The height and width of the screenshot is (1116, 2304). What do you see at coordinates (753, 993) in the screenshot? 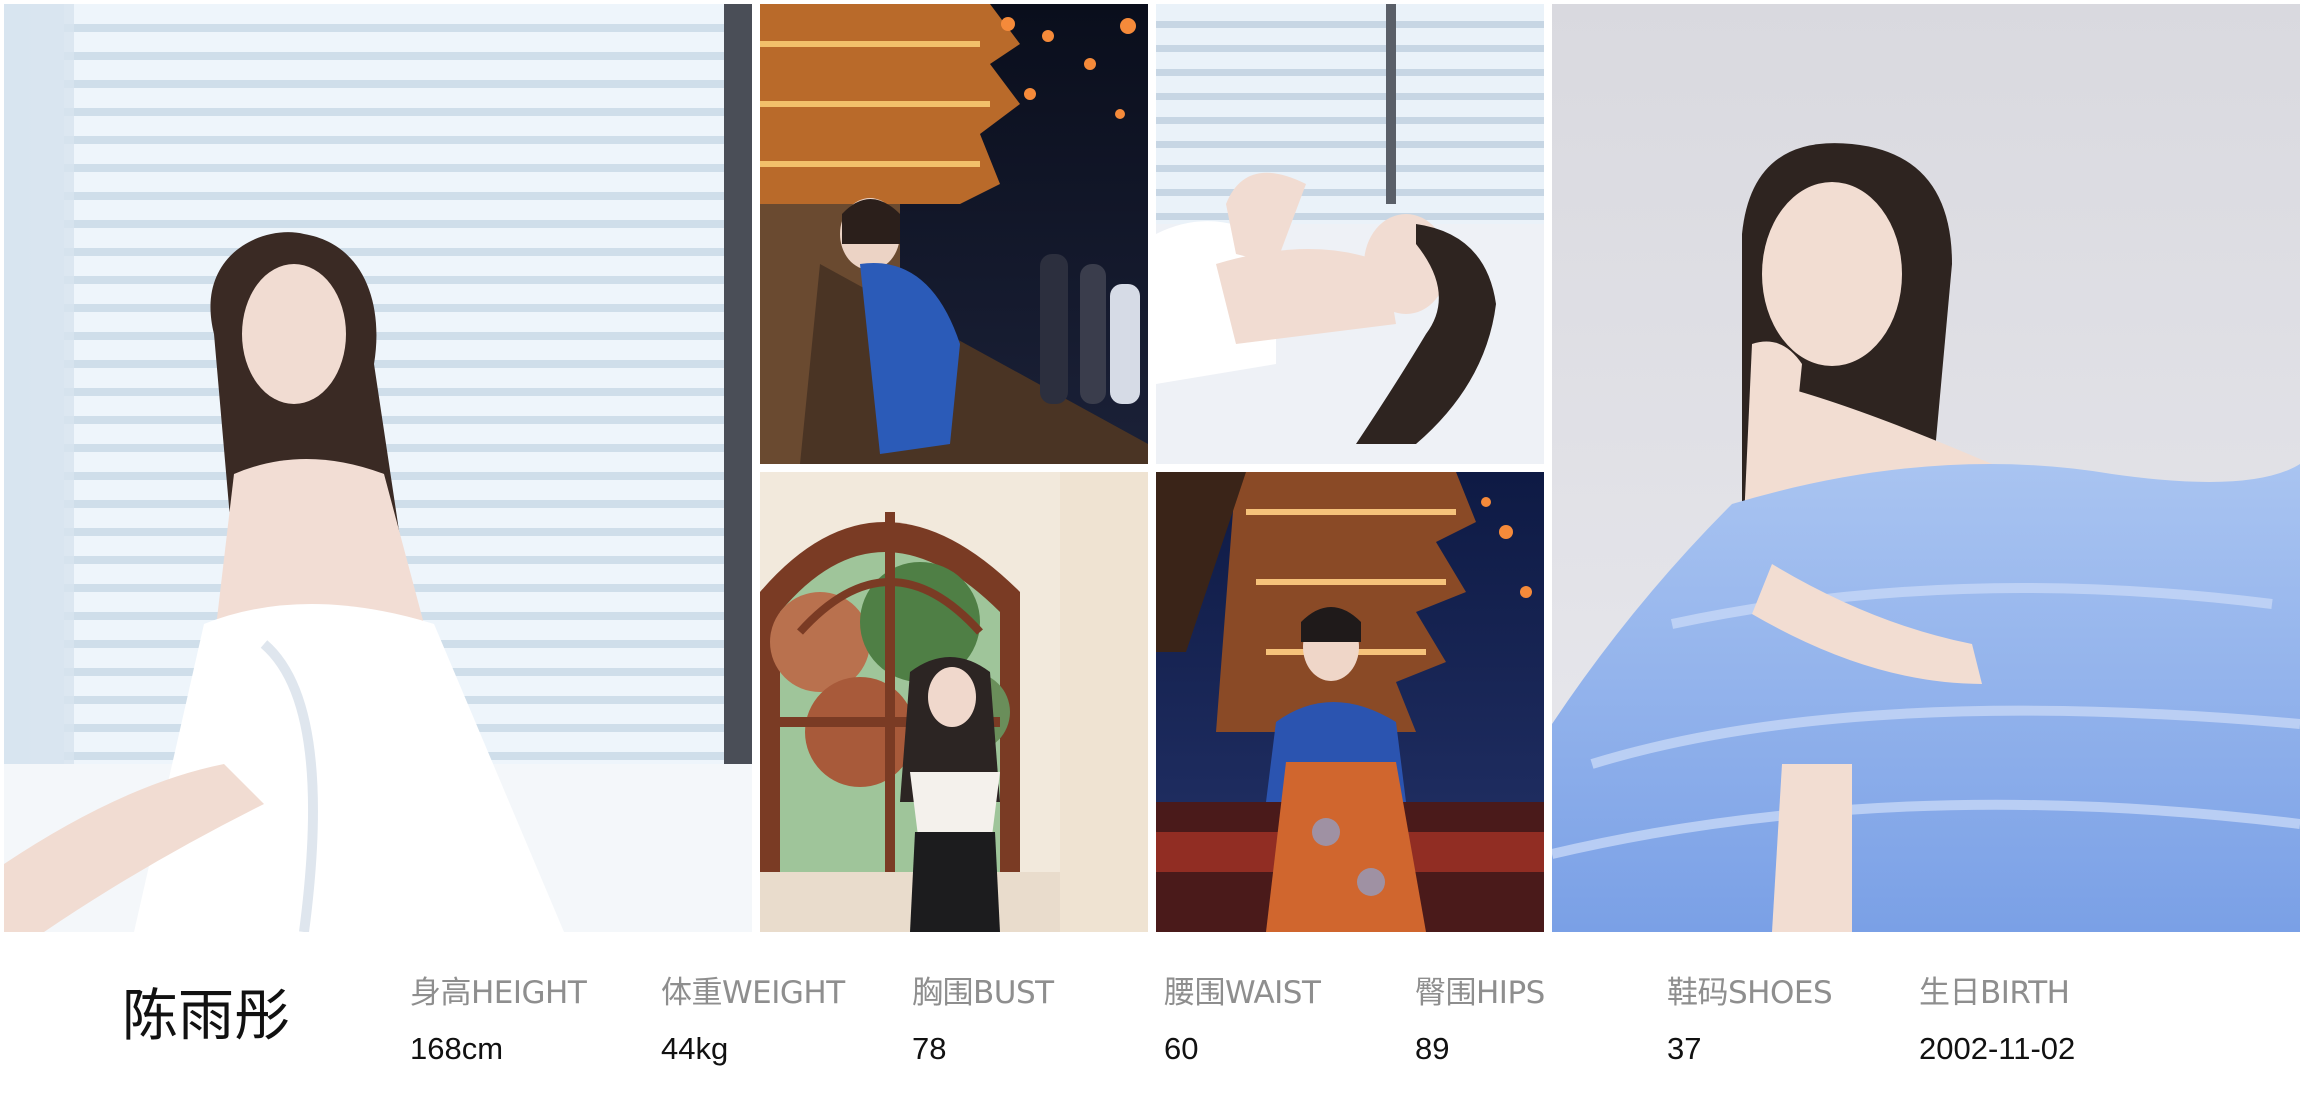
I see `stat-weight-label: 体重WEIGHT` at bounding box center [753, 993].